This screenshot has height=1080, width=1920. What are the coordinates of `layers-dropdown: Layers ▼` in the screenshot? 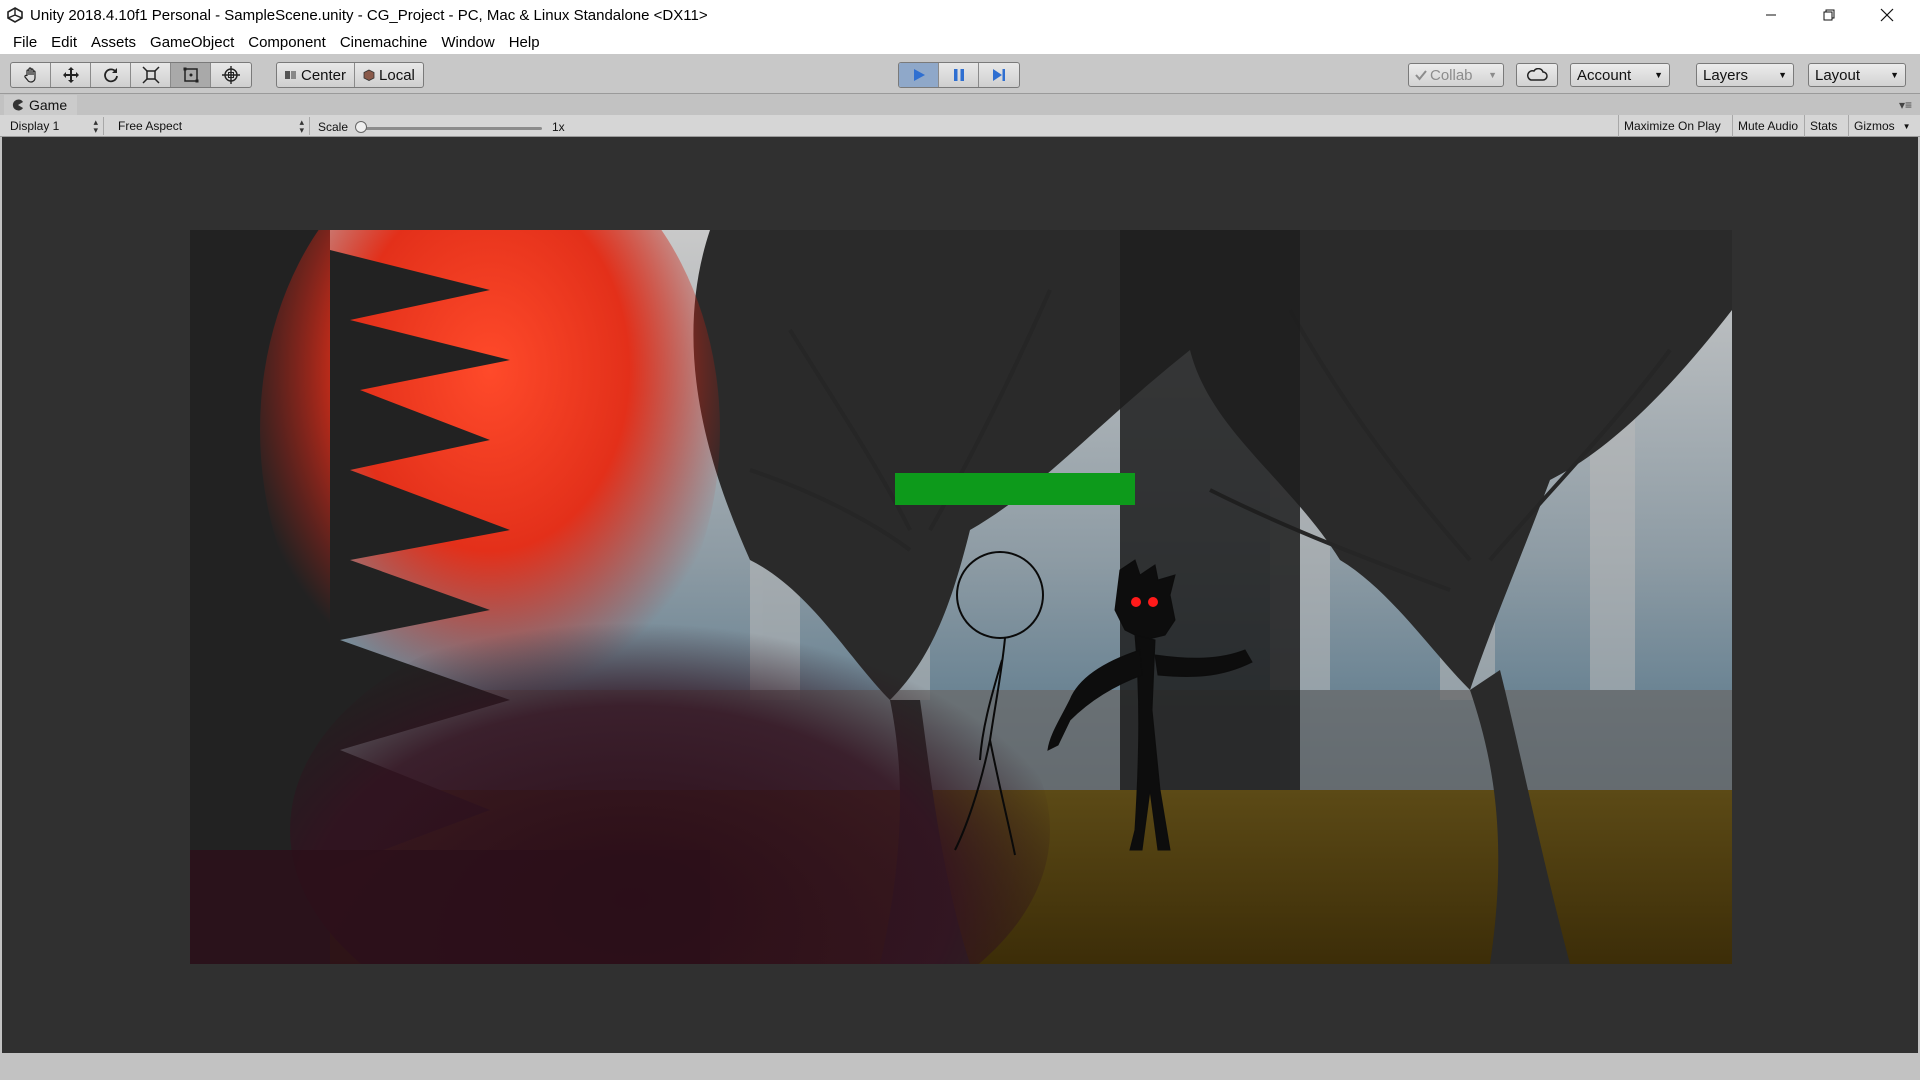 It's located at (1745, 75).